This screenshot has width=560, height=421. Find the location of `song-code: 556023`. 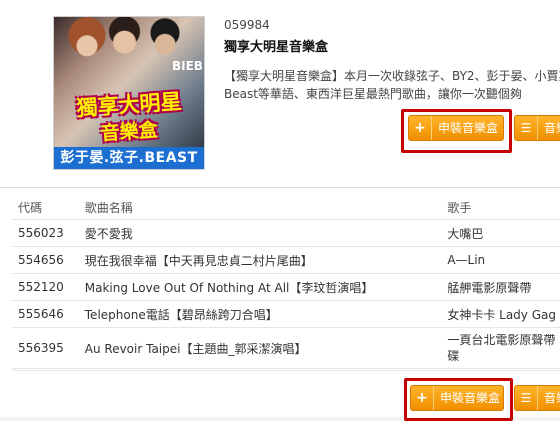

song-code: 556023 is located at coordinates (45, 233).